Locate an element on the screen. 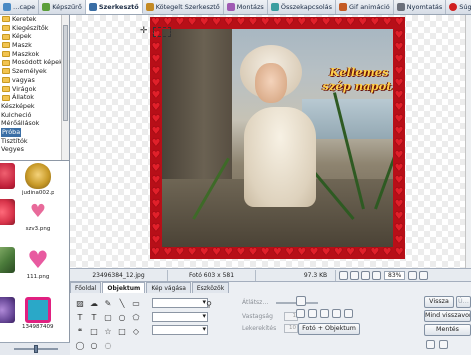  pen-icon: ✎ is located at coordinates (108, 303).